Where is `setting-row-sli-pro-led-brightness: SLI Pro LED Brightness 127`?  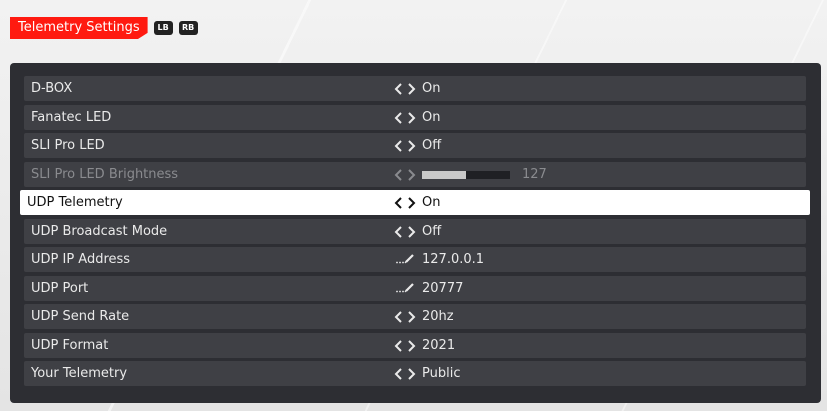
setting-row-sli-pro-led-brightness: SLI Pro LED Brightness 127 is located at coordinates (415, 174).